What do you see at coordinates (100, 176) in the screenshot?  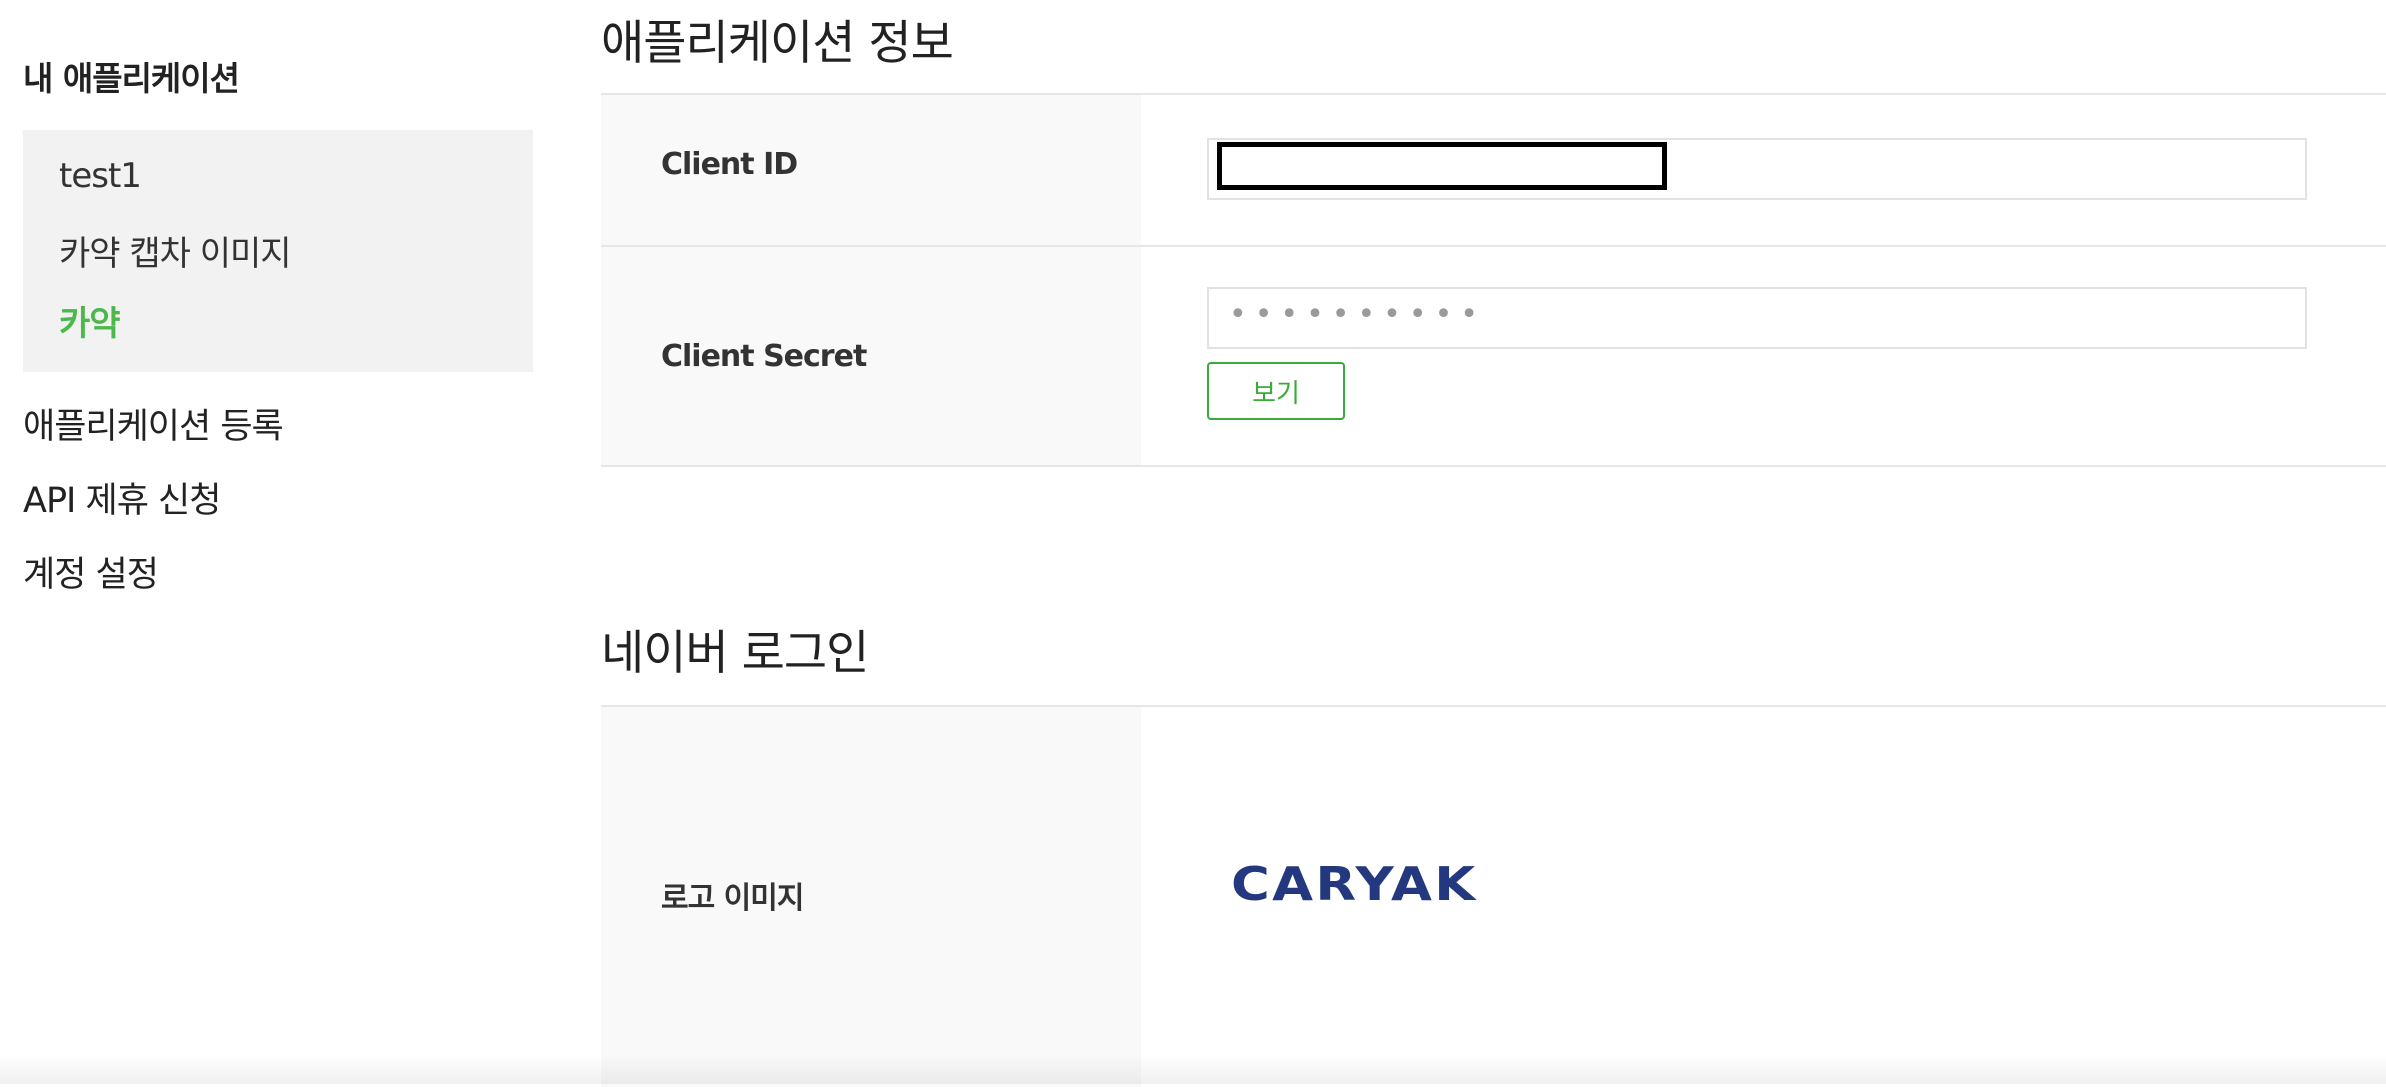 I see `app-item-test1: test1` at bounding box center [100, 176].